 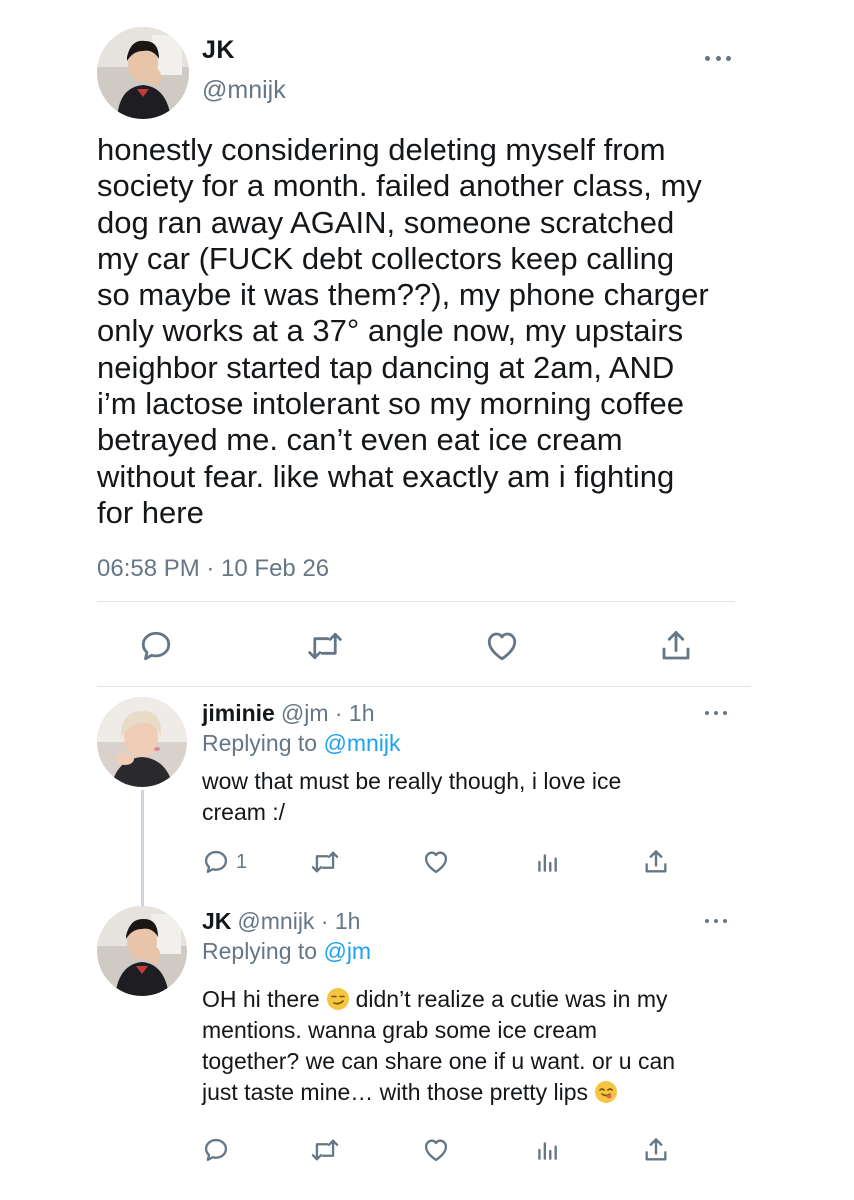 What do you see at coordinates (606, 1092) in the screenshot?
I see `tongue-emoji` at bounding box center [606, 1092].